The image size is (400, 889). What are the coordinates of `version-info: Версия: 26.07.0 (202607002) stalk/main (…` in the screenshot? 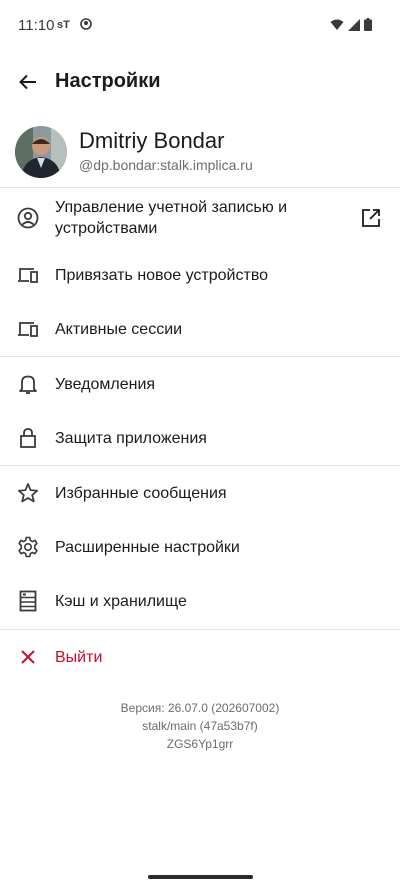 It's located at (200, 726).